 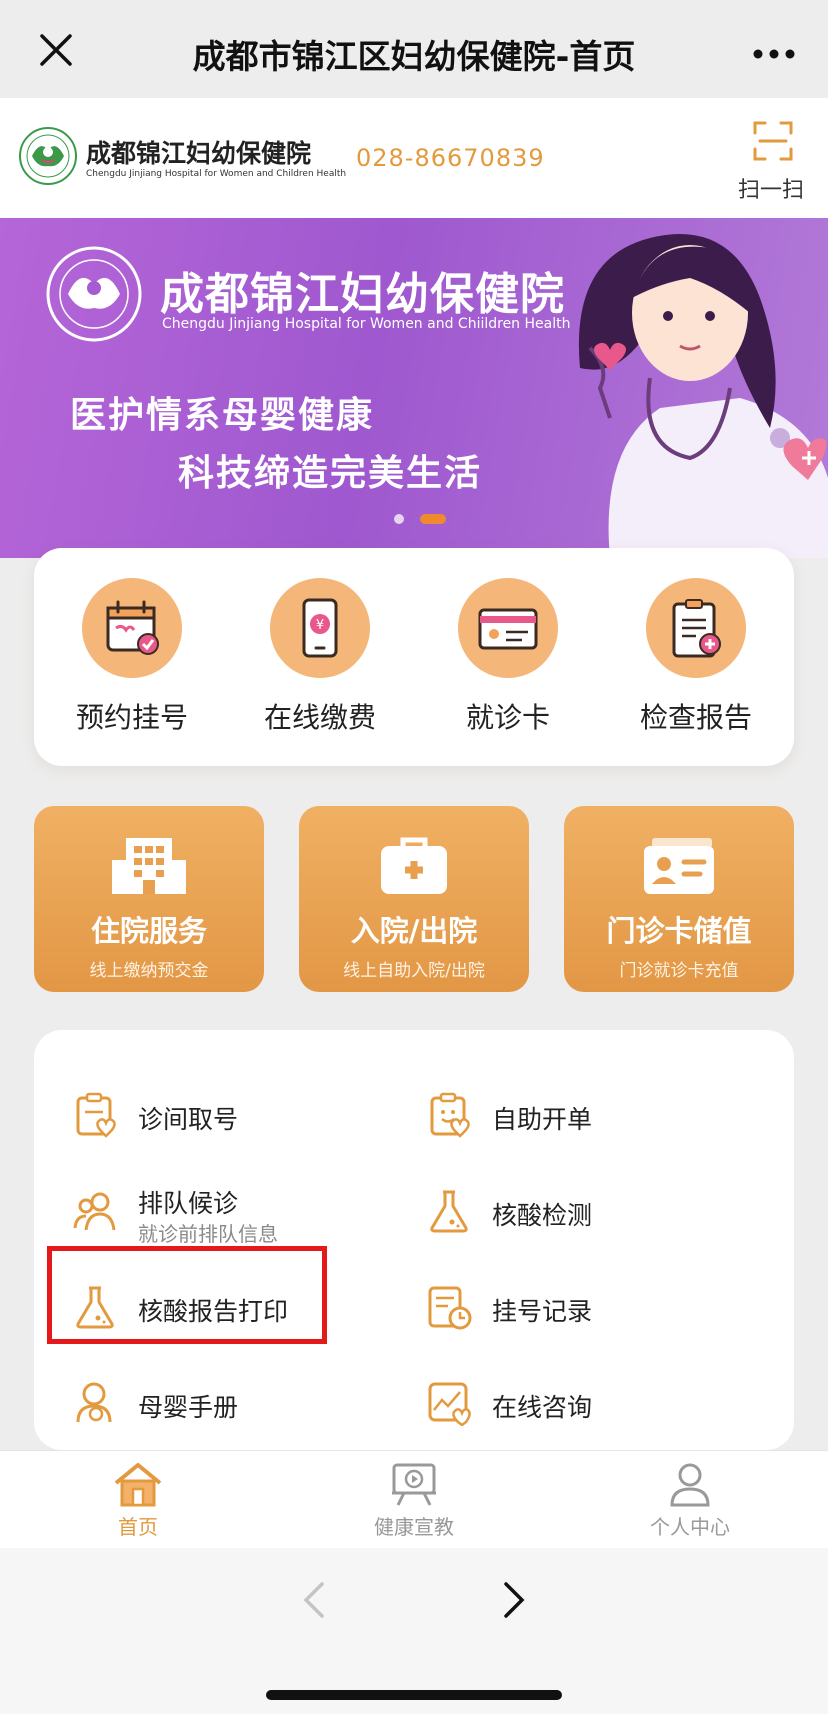 I want to click on hospital-logo, so click(x=48, y=156).